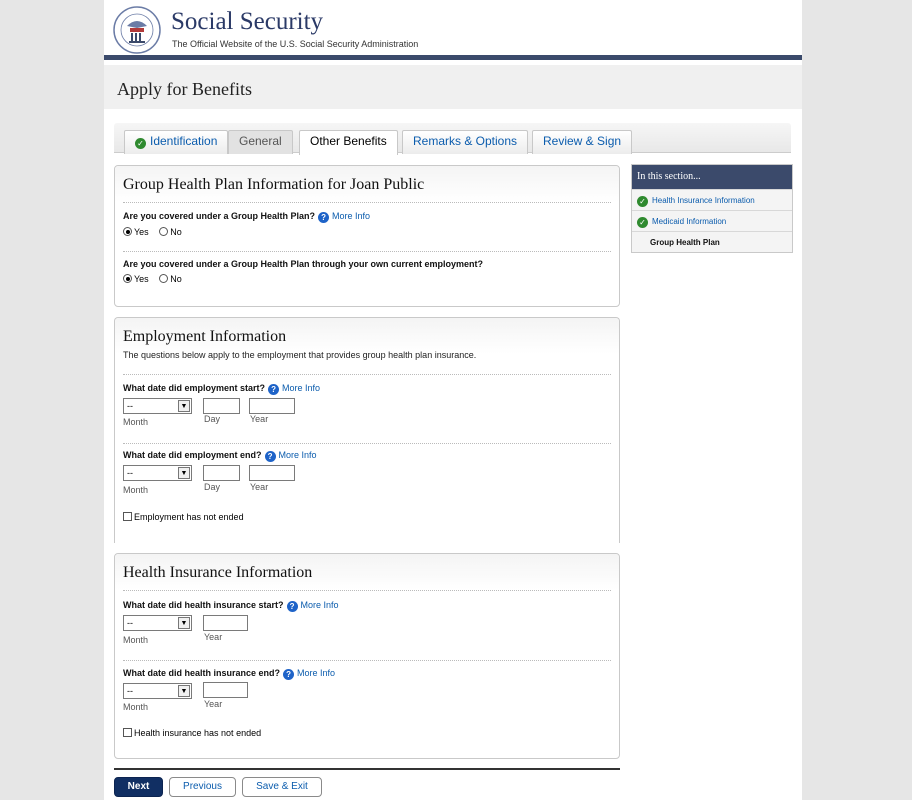  Describe the element at coordinates (367, 336) in the screenshot. I see `panel-header: Employment Information` at that location.